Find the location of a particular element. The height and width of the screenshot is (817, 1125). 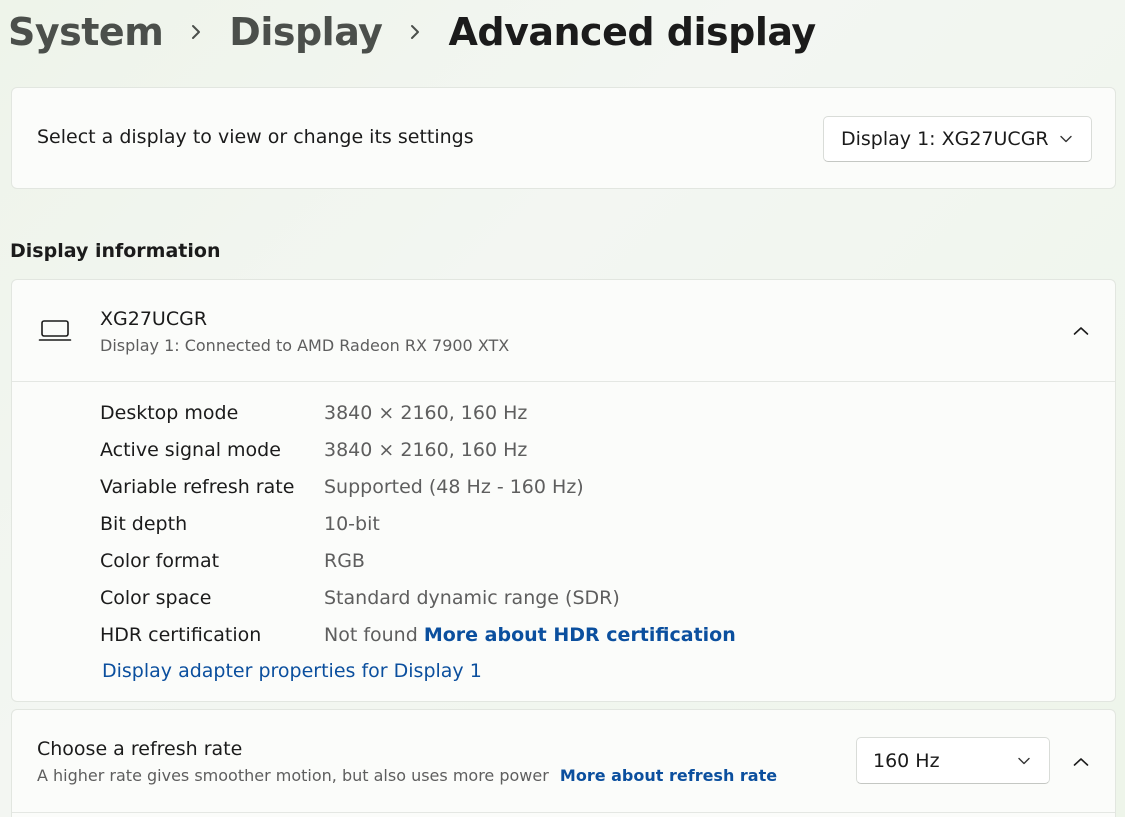

info-row-label: HDR certification is located at coordinates (181, 634).